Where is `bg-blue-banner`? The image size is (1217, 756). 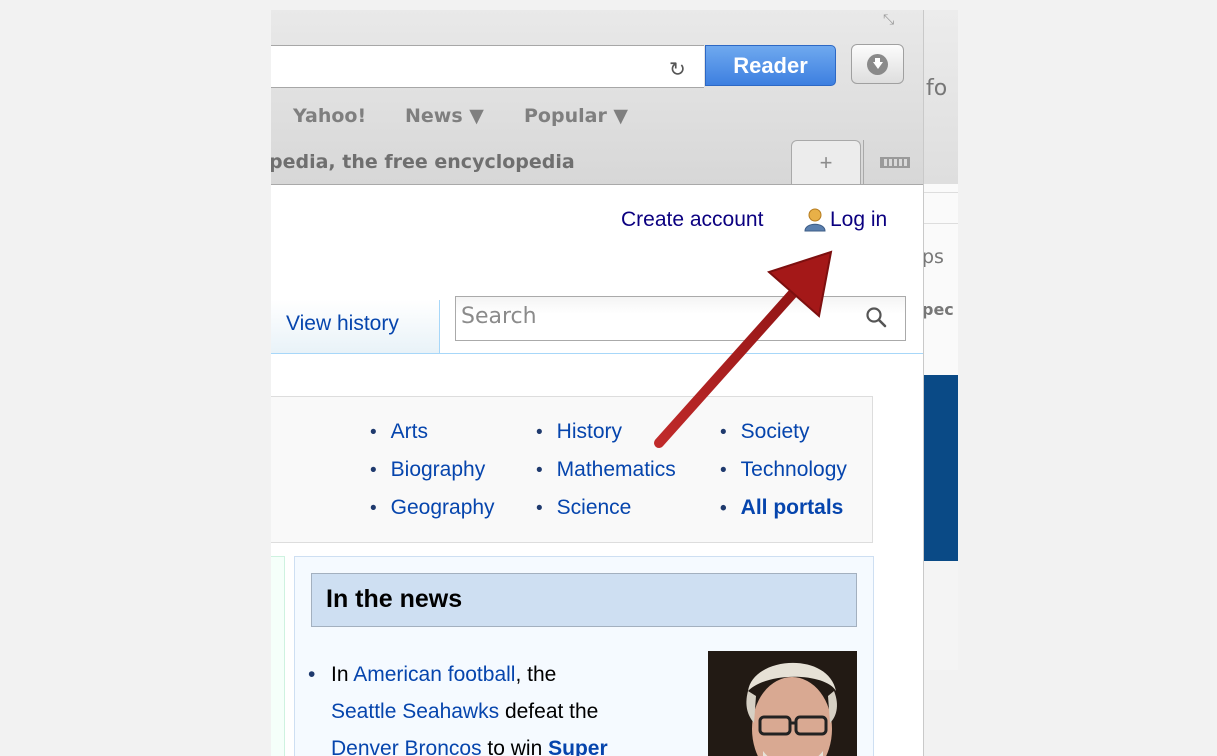
bg-blue-banner is located at coordinates (941, 468).